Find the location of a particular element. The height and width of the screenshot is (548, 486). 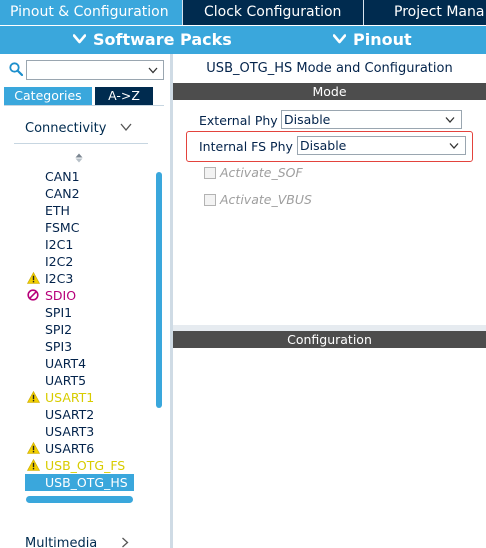

sidebar-item-usb-otg-hs: USB_OTG_HS is located at coordinates (79, 482).